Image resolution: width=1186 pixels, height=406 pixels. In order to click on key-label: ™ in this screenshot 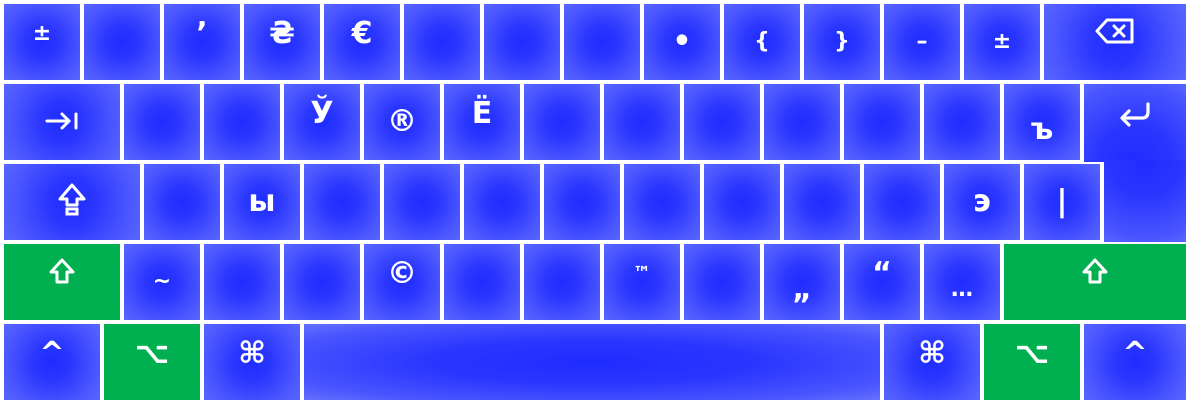, I will do `click(642, 273)`.